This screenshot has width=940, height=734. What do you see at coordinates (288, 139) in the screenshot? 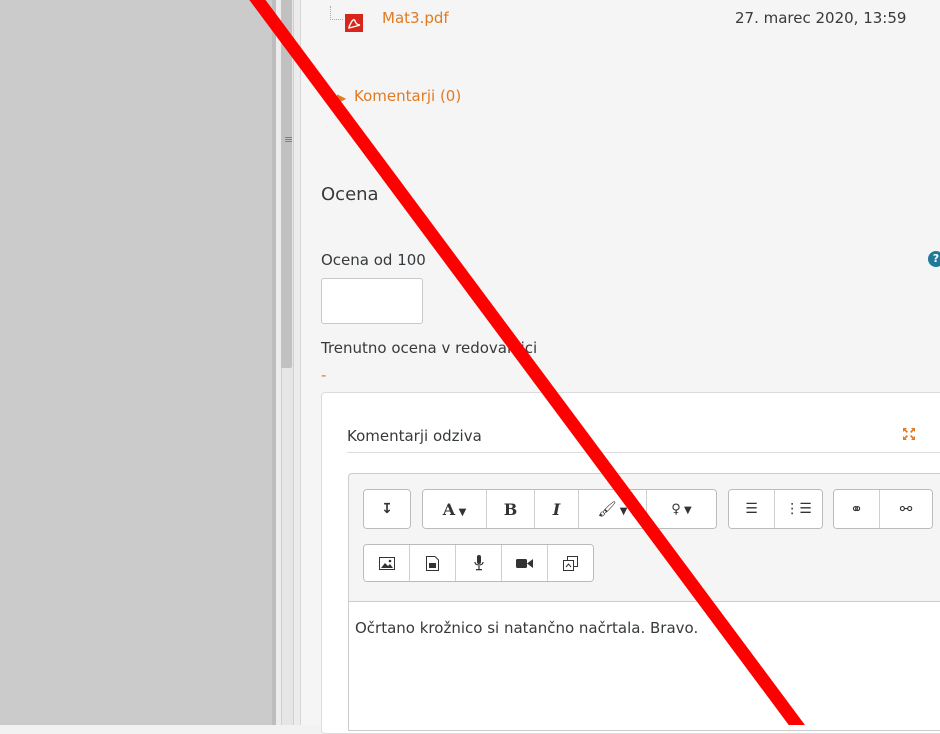
I see `resize-grip-icon: ≡` at bounding box center [288, 139].